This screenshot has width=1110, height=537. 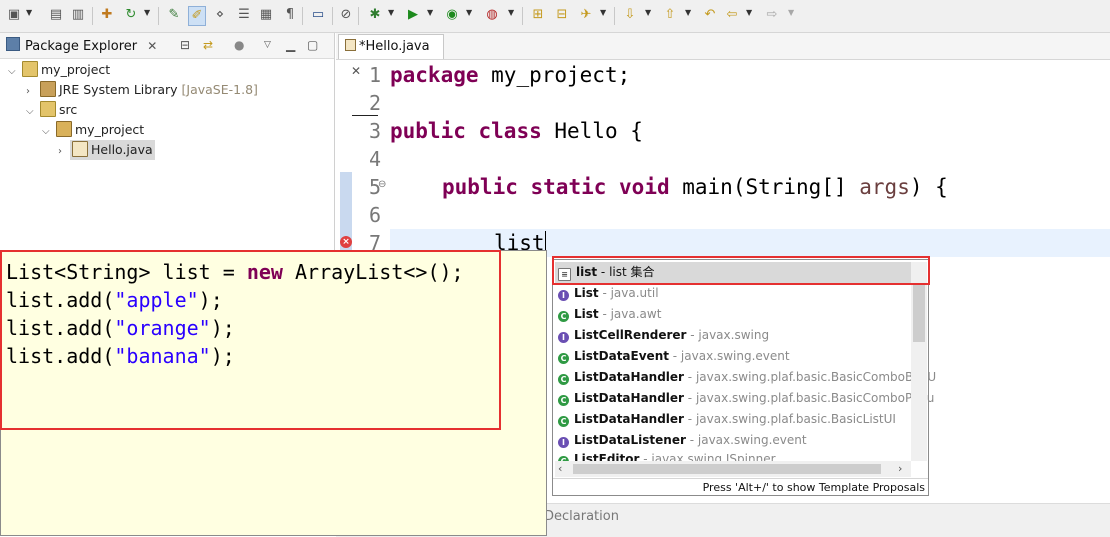 What do you see at coordinates (710, 15) in the screenshot?
I see `last-edit-location-icon: ↶` at bounding box center [710, 15].